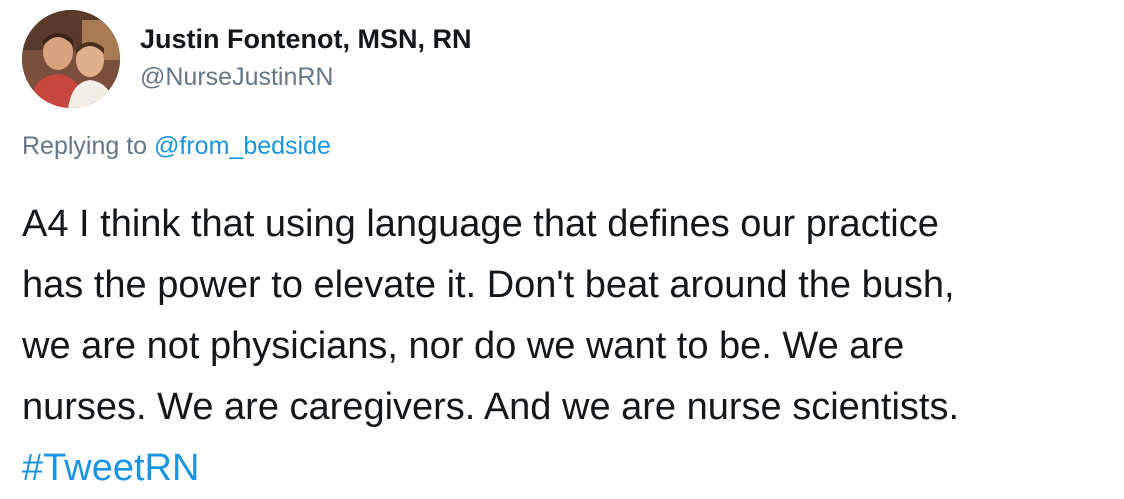 Image resolution: width=1124 pixels, height=499 pixels. Describe the element at coordinates (567, 468) in the screenshot. I see `hashtag-link: #TweetRN` at that location.